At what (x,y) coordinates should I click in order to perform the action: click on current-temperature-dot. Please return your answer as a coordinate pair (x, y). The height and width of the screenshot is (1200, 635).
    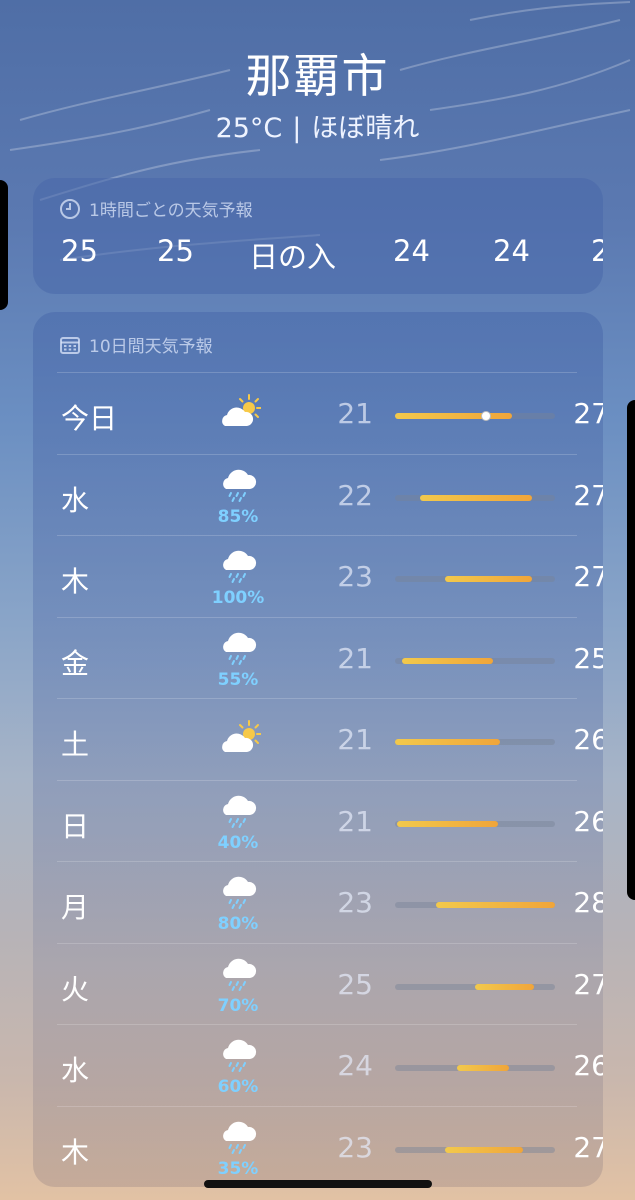
    Looking at the image, I should click on (486, 416).